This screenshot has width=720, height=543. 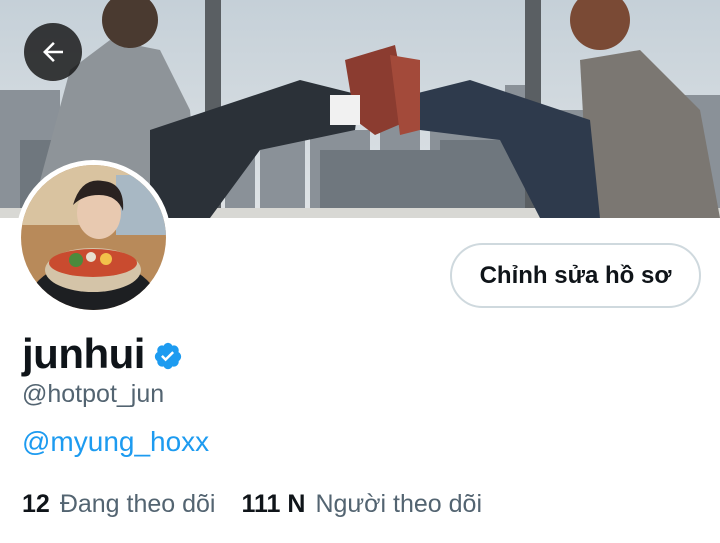 I want to click on profile-stats: 12 Đang theo dõi 111 N Người theo dõi, so click(x=252, y=504).